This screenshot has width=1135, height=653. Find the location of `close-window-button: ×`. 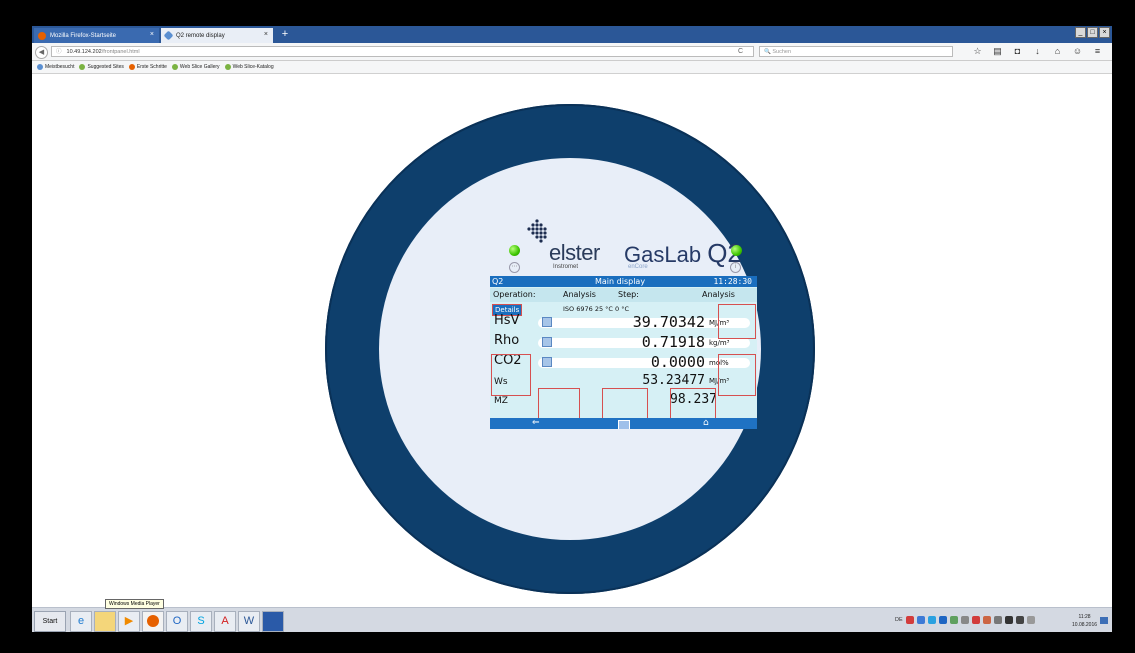

close-window-button: × is located at coordinates (1104, 32).